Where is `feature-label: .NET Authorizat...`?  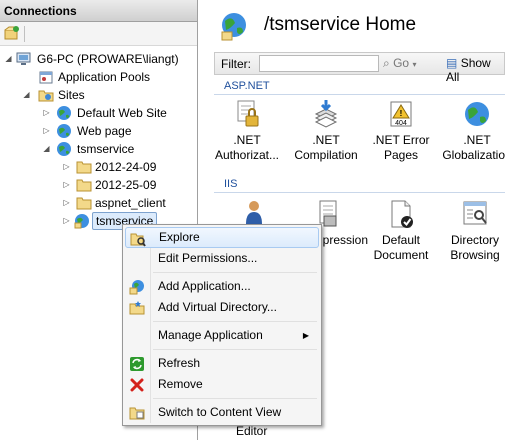
feature-label: .NET Authorizat... is located at coordinates (247, 147).